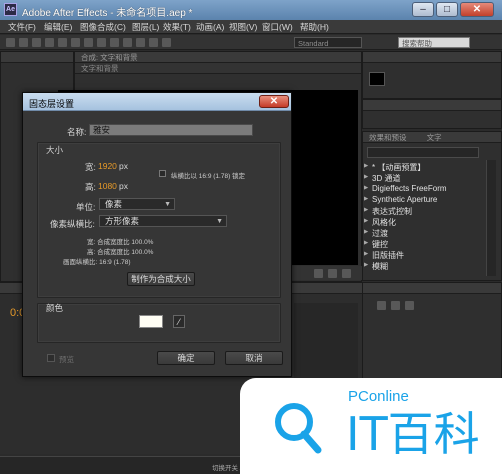 The height and width of the screenshot is (474, 502). What do you see at coordinates (37, 57) in the screenshot?
I see `project-panel-header` at bounding box center [37, 57].